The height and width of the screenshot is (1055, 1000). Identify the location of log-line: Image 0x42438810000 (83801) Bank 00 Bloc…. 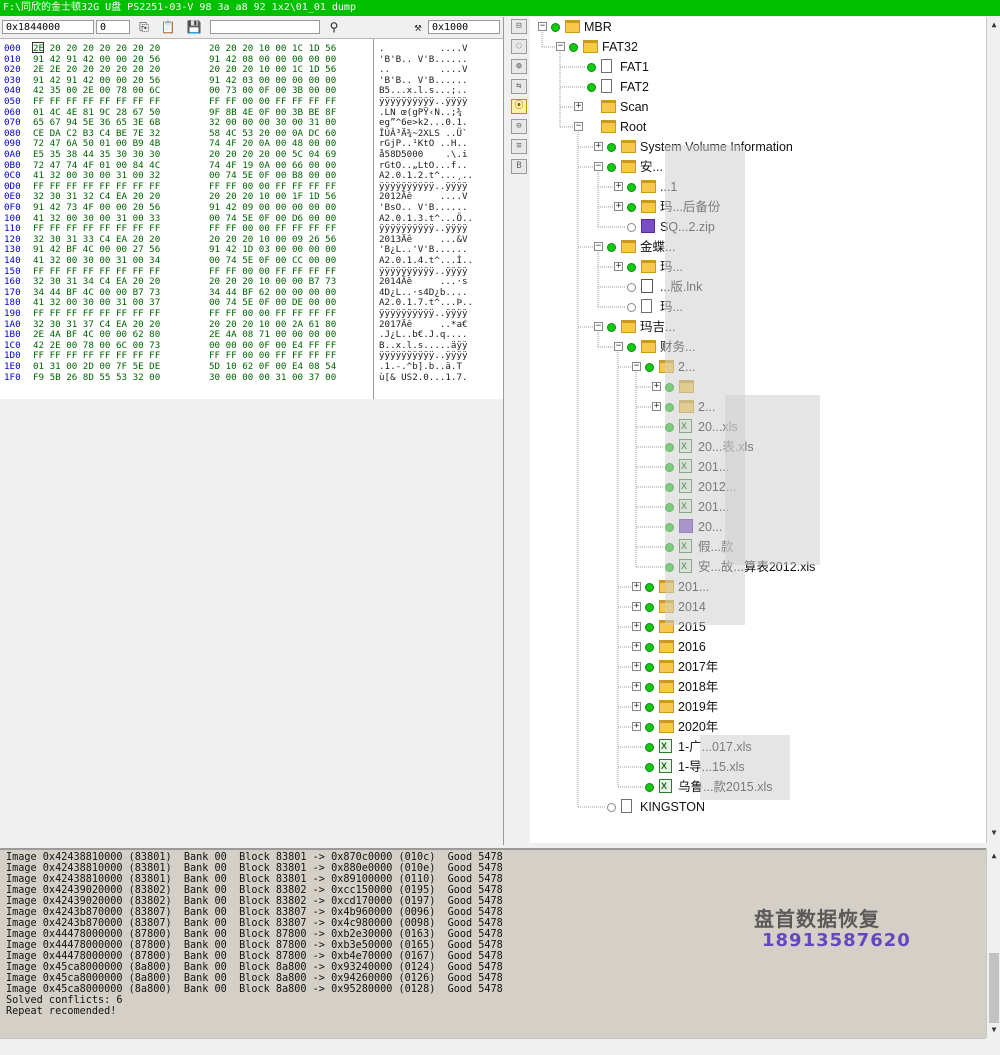
(254, 868).